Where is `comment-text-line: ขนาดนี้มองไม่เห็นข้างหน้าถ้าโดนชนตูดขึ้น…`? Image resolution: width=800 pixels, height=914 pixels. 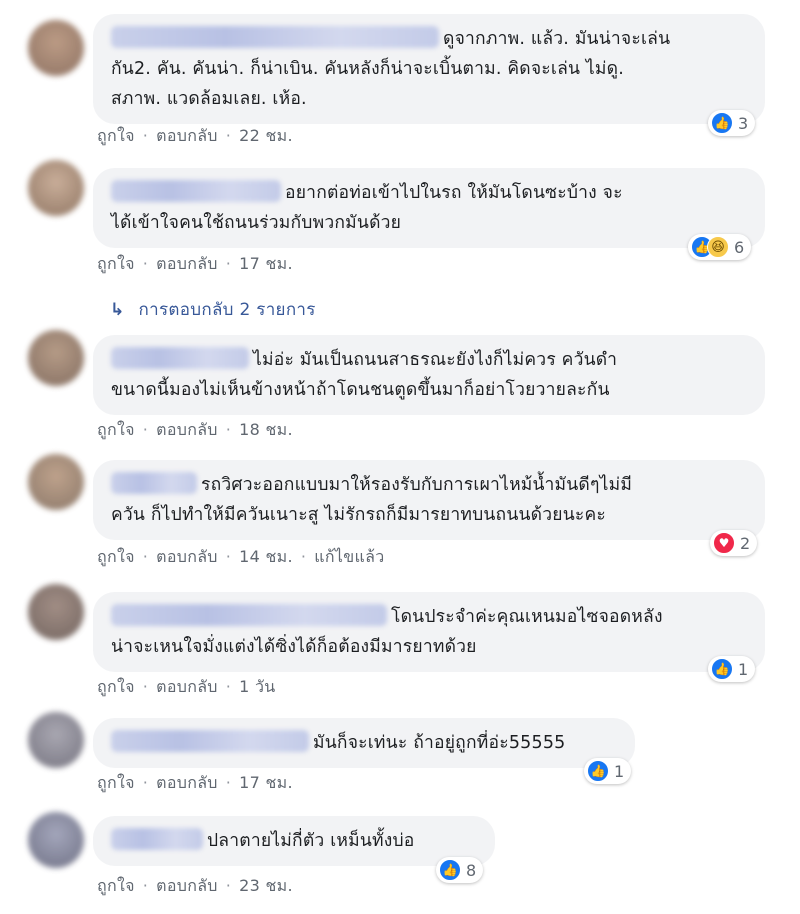
comment-text-line: ขนาดนี้มองไม่เห็นข้างหน้าถ้าโดนชนตูดขึ้น… is located at coordinates (360, 390).